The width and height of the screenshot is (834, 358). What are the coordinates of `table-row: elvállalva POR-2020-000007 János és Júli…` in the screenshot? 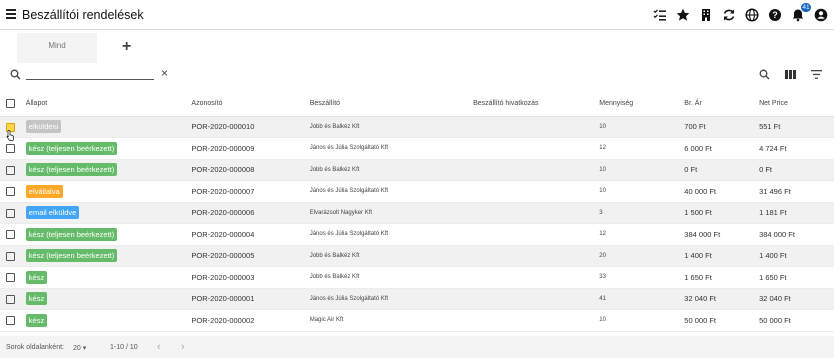 It's located at (417, 191).